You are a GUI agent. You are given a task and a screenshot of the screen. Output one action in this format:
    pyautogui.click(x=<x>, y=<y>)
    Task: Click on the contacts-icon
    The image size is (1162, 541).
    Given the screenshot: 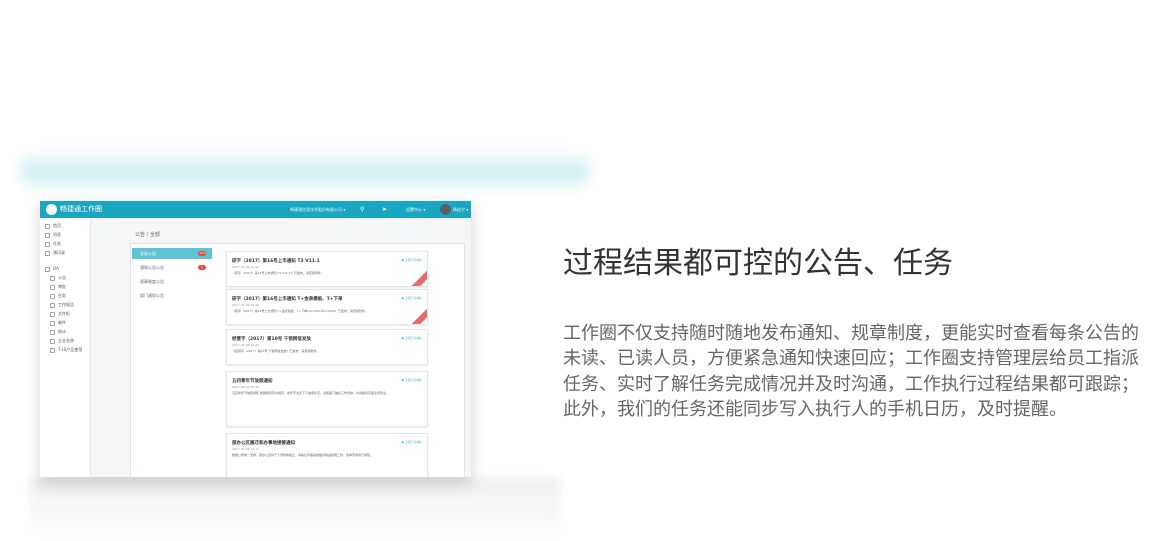 What is the action you would take?
    pyautogui.click(x=47, y=253)
    